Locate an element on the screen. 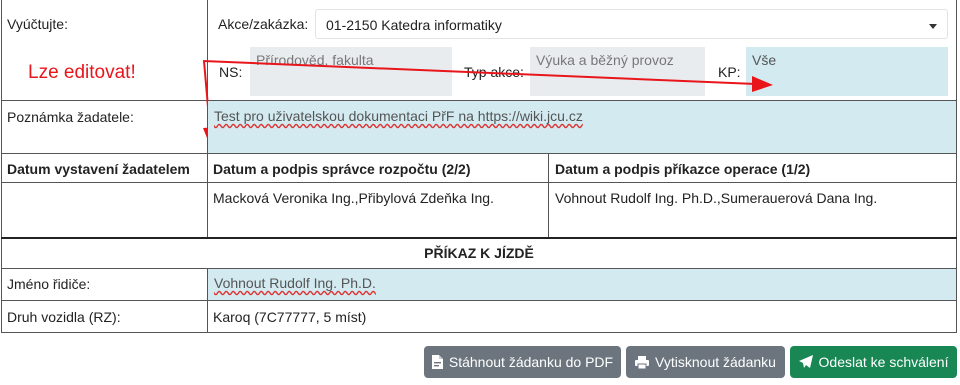  vozidlo-label: Druh vozidla (RZ): is located at coordinates (64, 317).